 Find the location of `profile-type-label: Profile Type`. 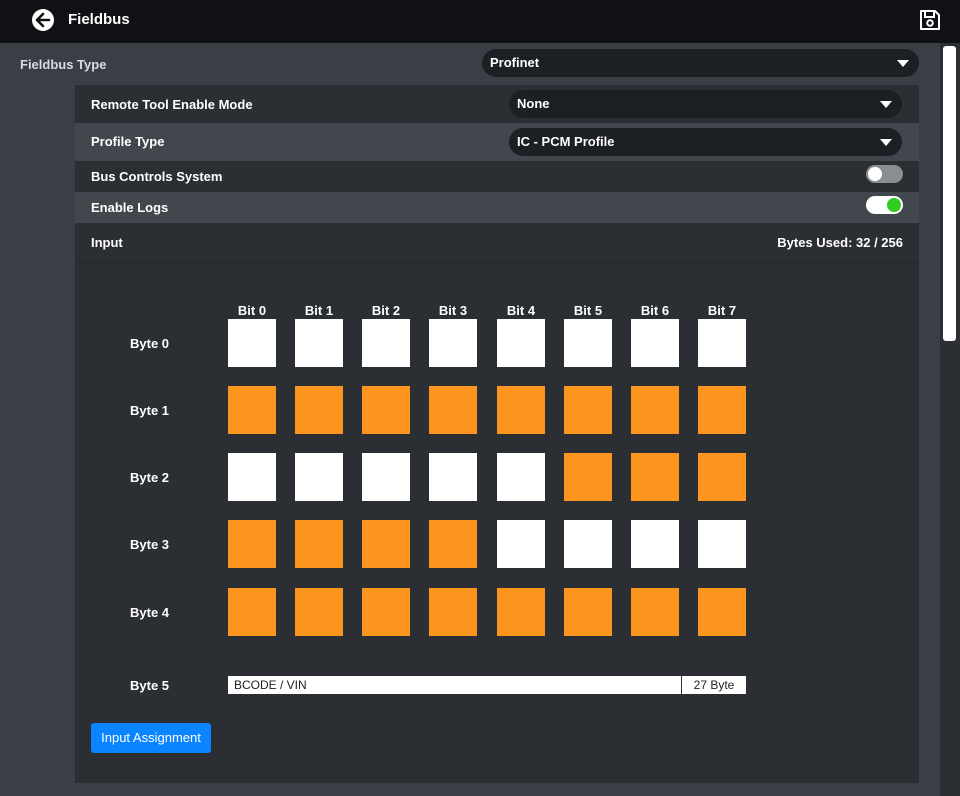

profile-type-label: Profile Type is located at coordinates (128, 141).